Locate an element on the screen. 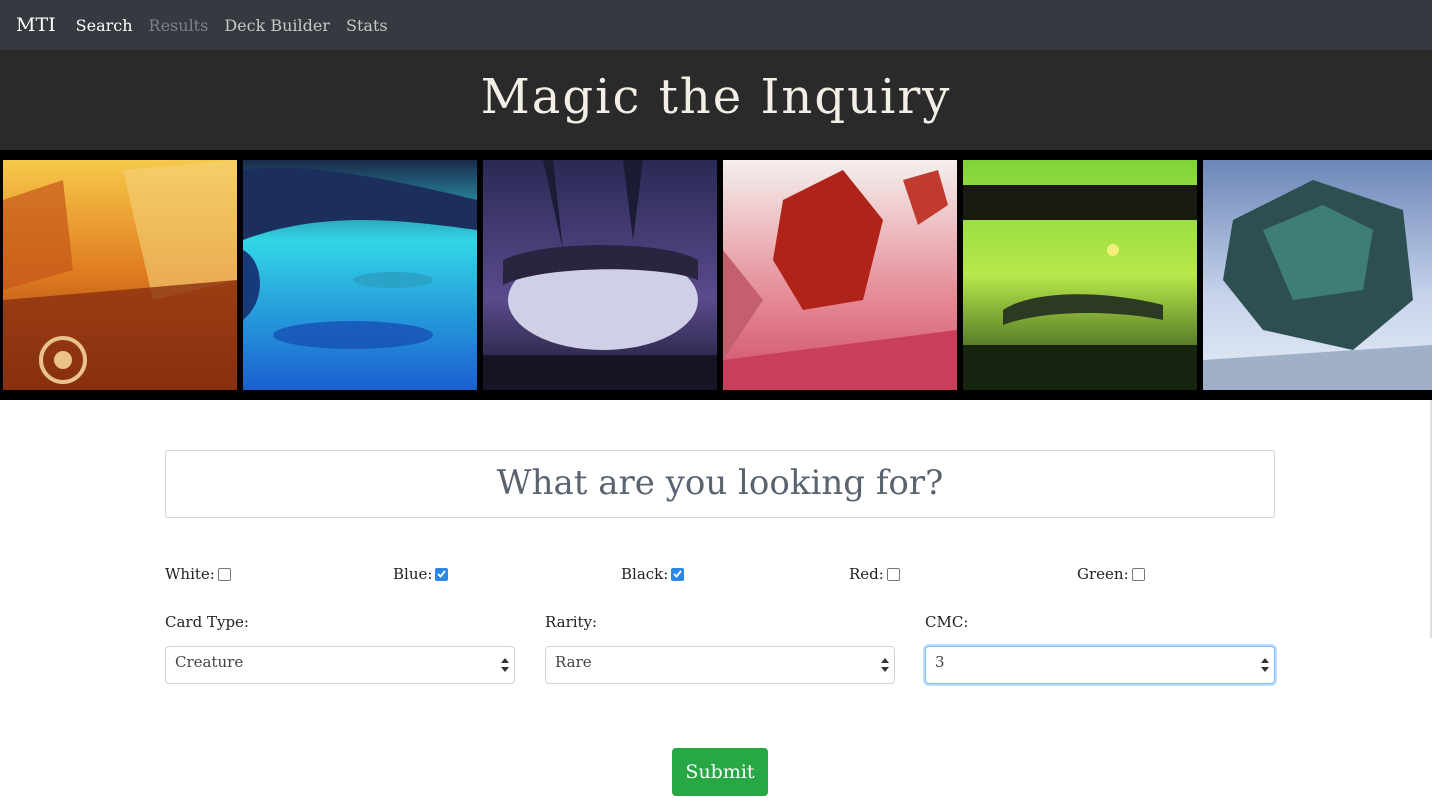 This screenshot has height=809, width=1432. color-green-label: Green: is located at coordinates (1103, 574).